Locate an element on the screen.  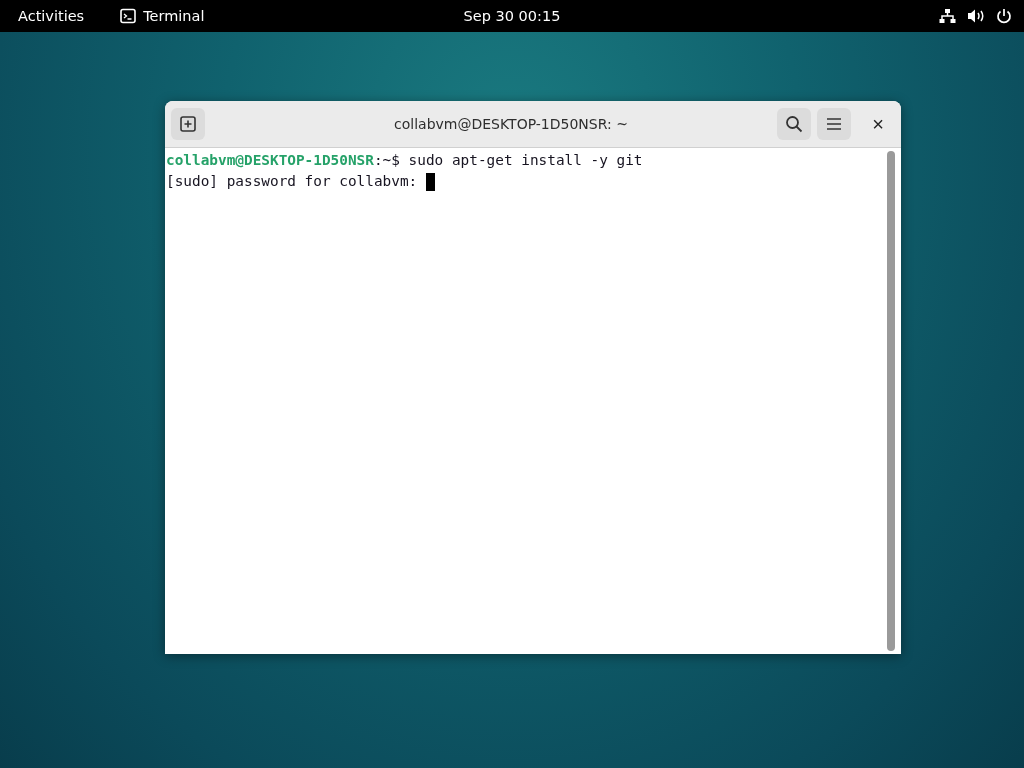
plus-box-icon is located at coordinates (188, 124).